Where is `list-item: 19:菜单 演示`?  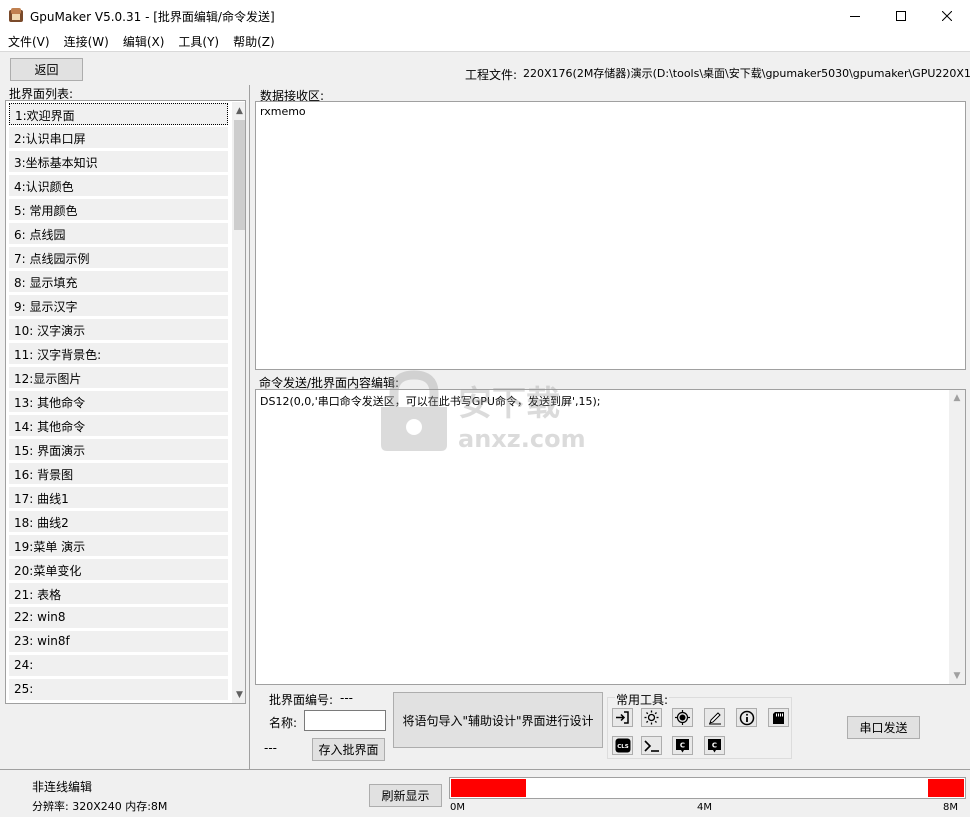
list-item: 19:菜单 演示 is located at coordinates (118, 546).